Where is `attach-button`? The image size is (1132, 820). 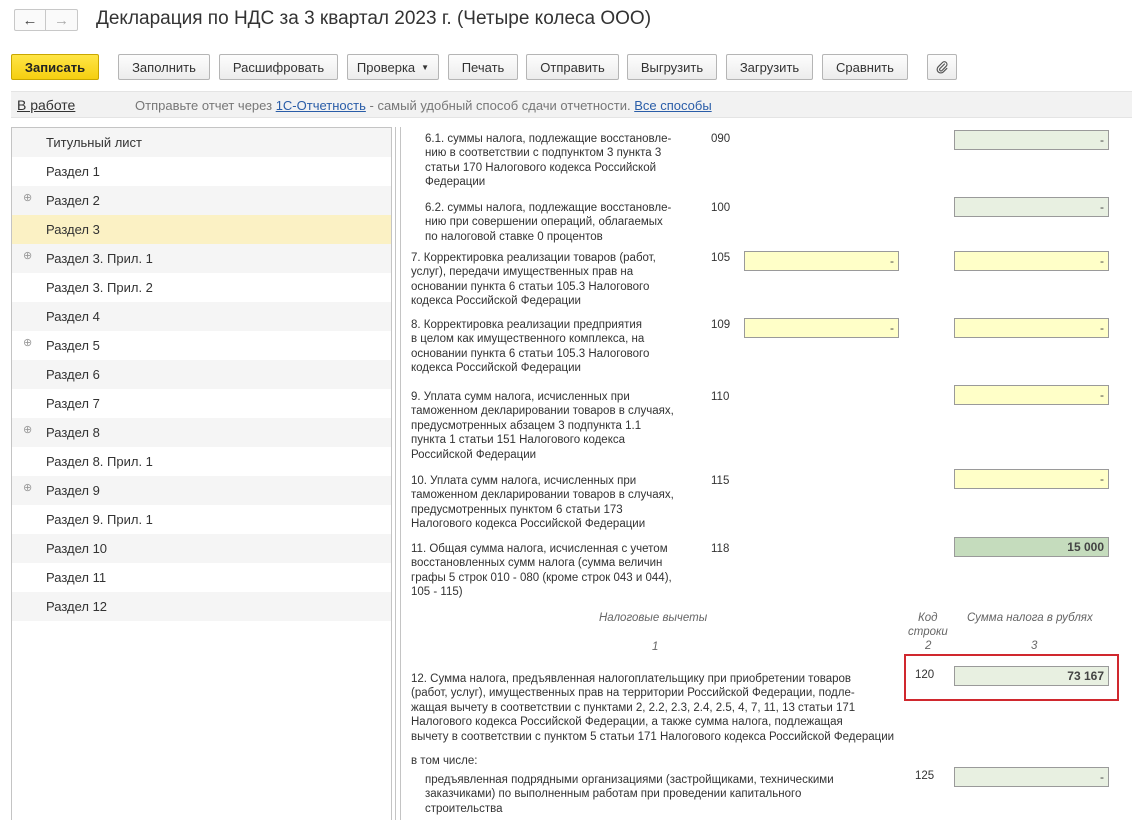
attach-button is located at coordinates (942, 67).